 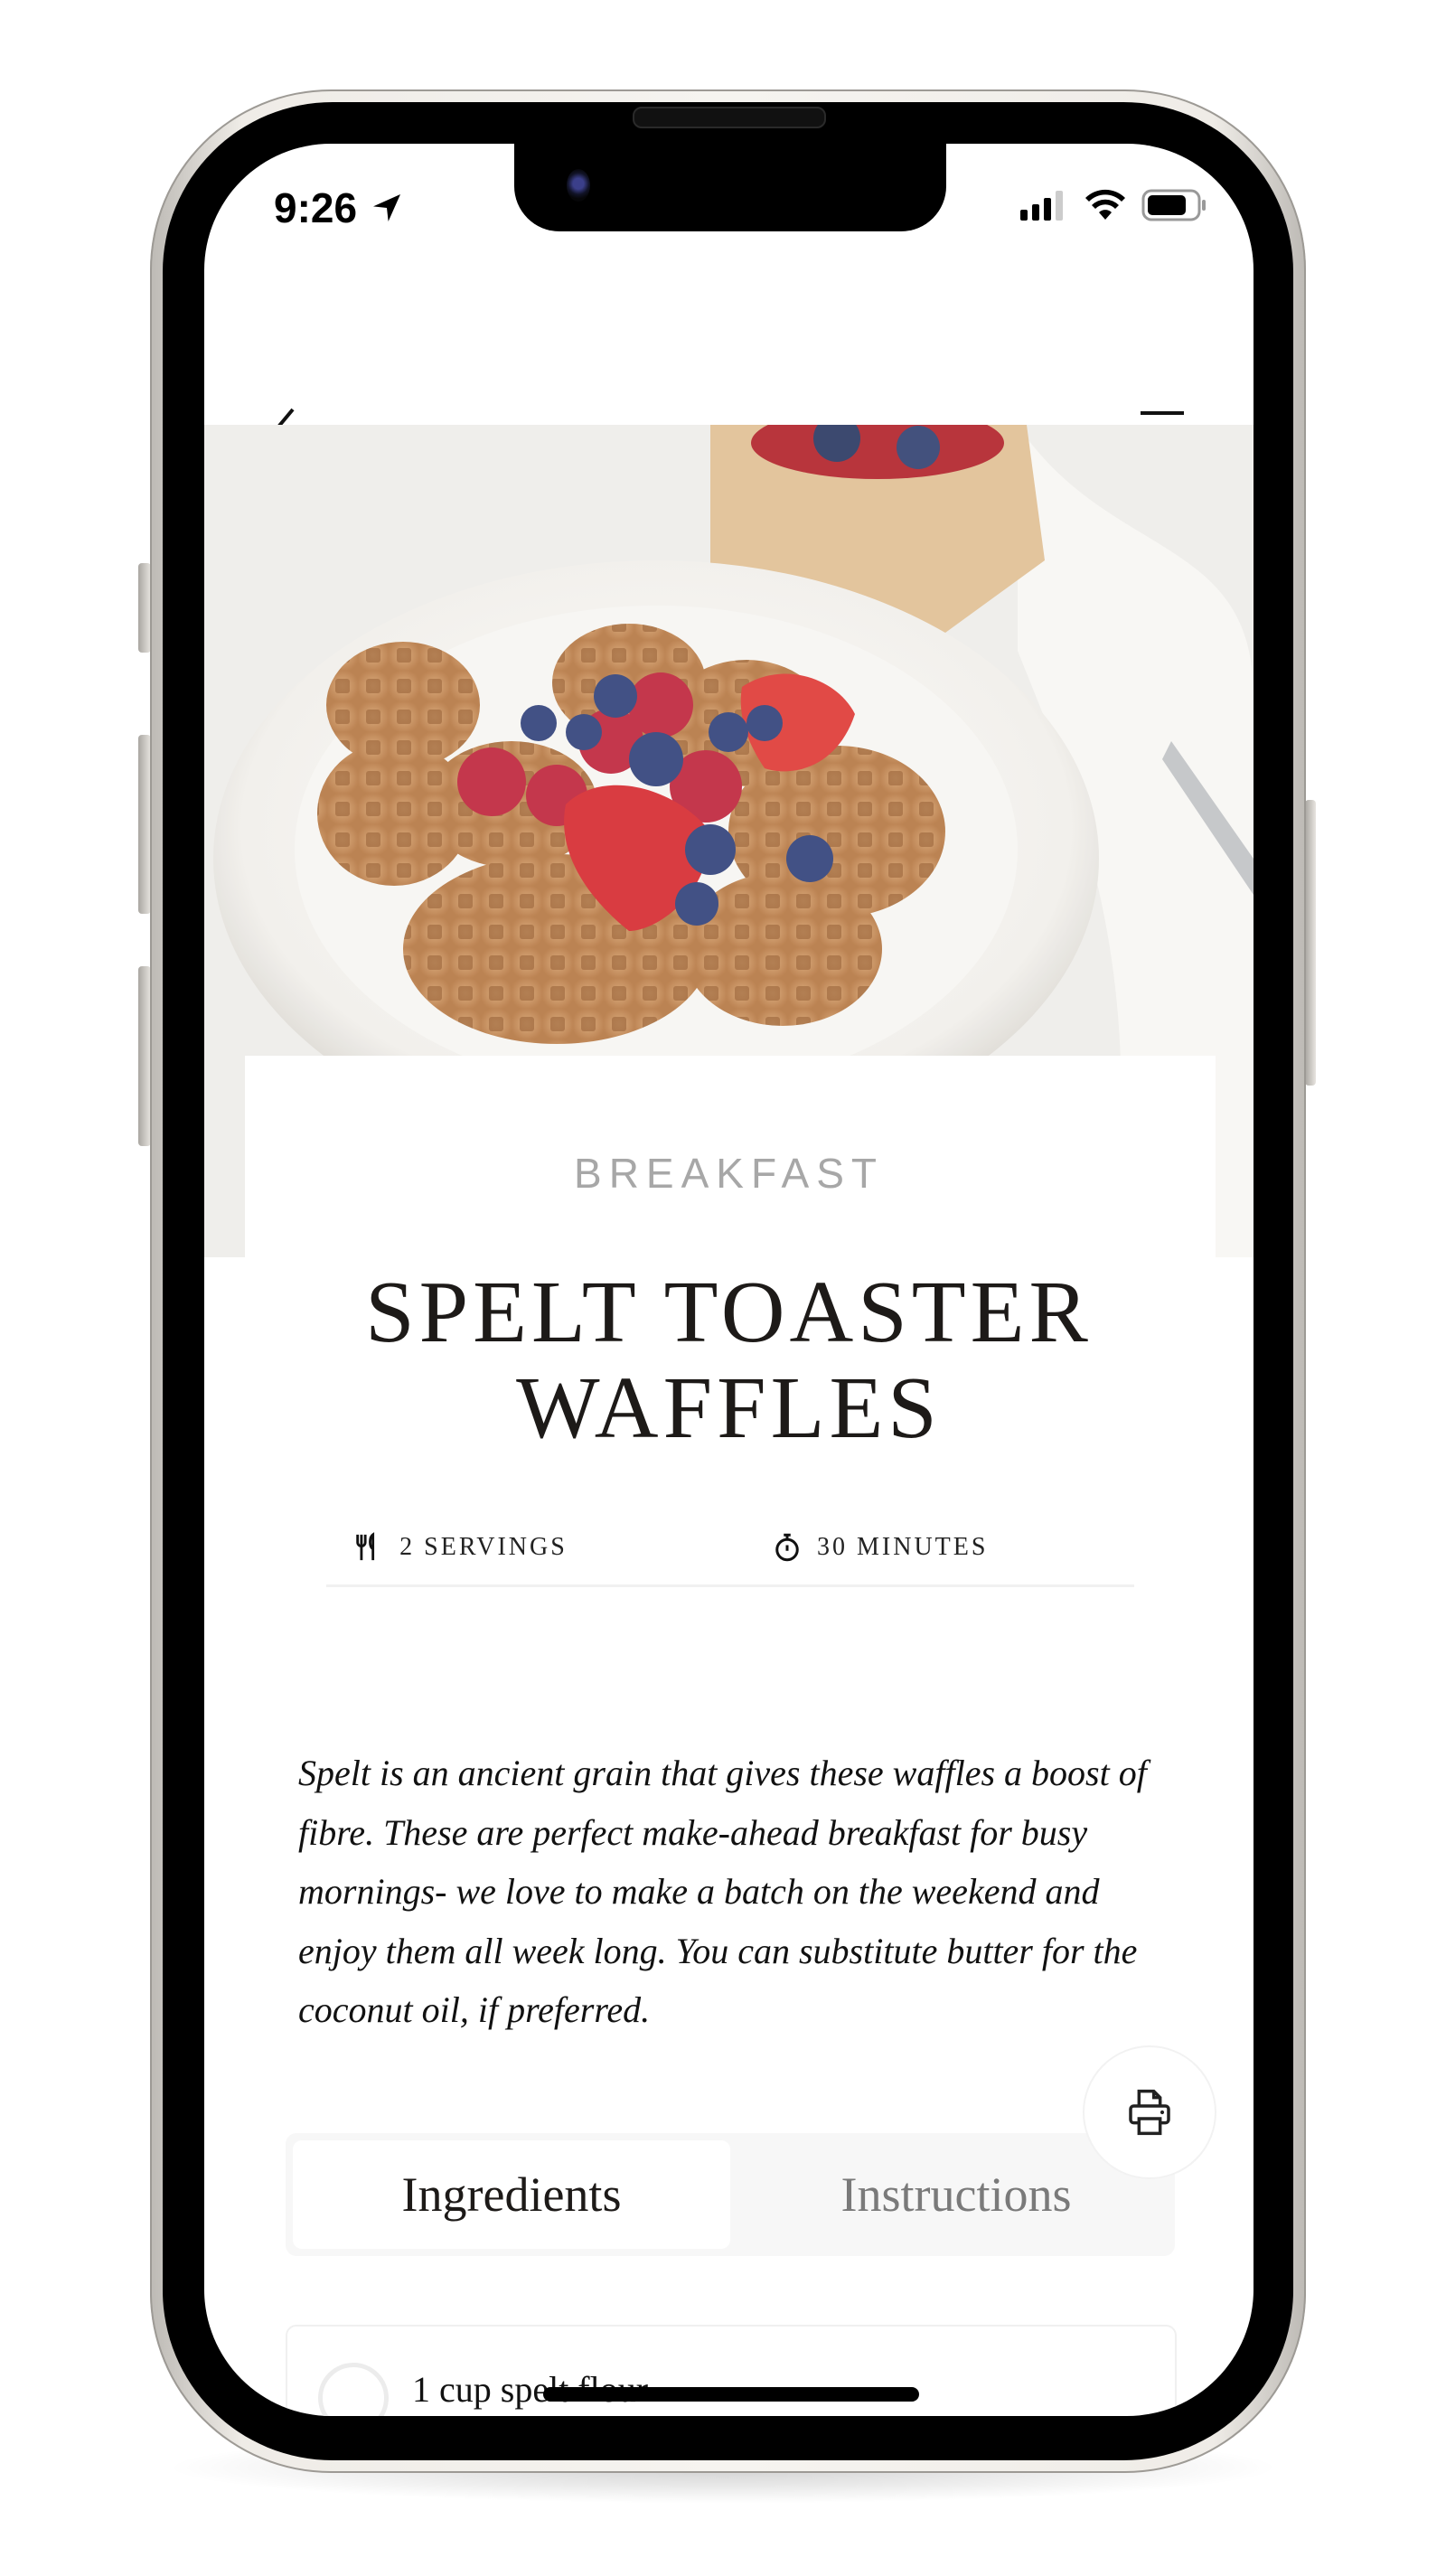 I want to click on time-info: 30 MINUTES, so click(x=986, y=1548).